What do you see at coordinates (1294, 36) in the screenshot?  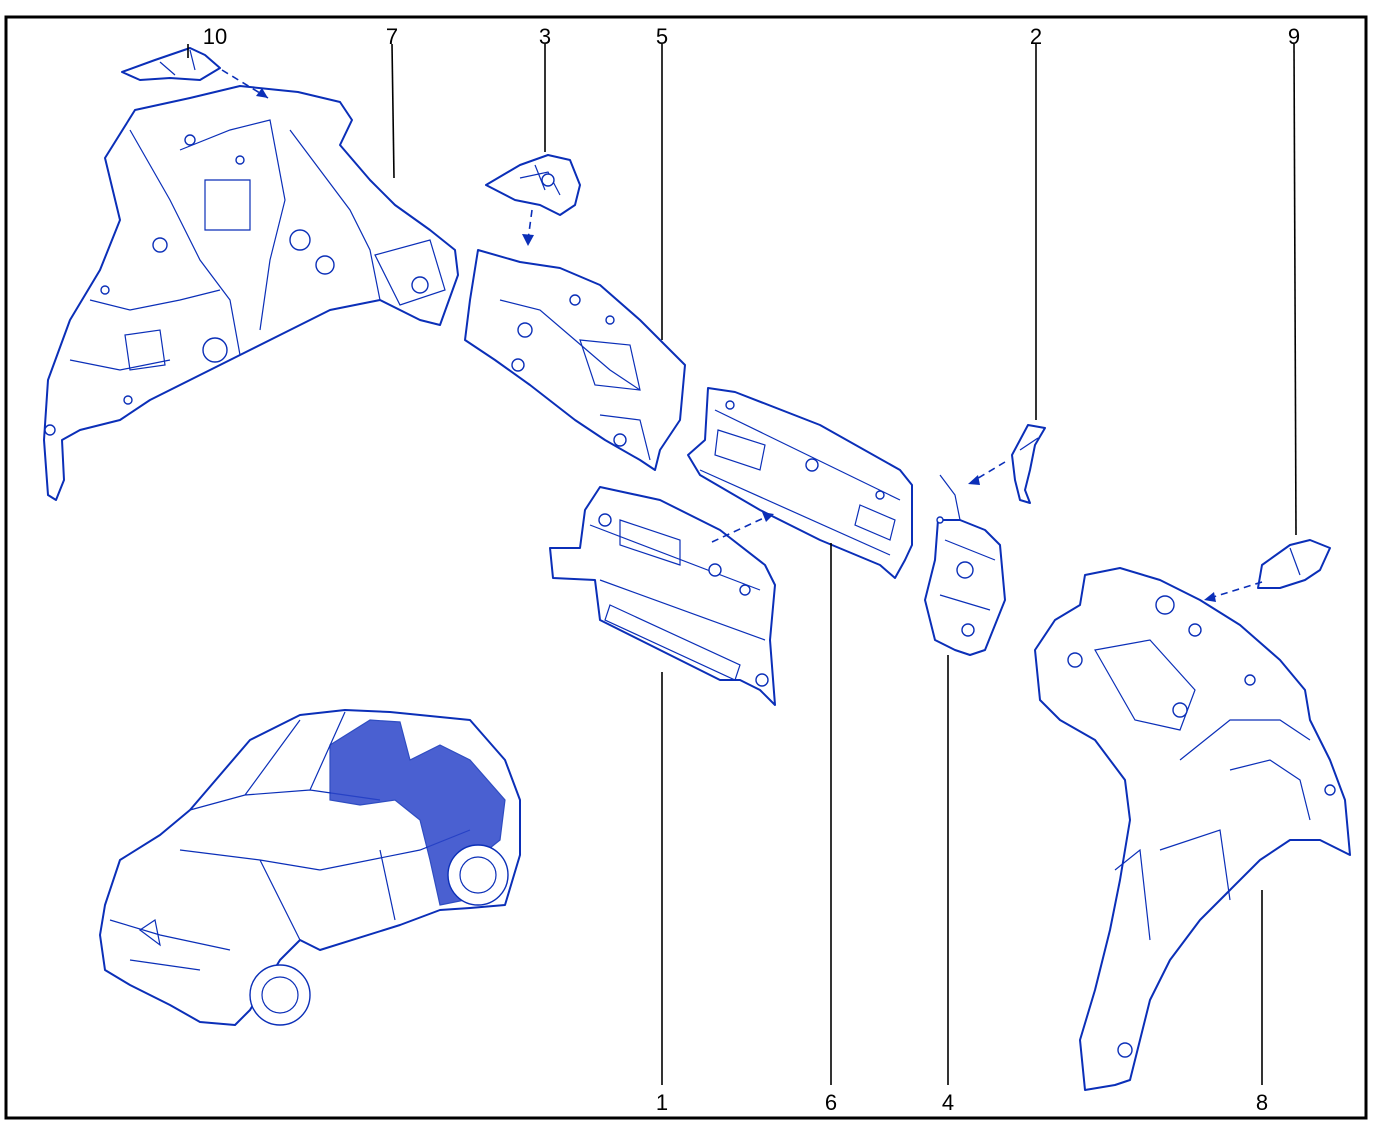 I see `callout-9: 9` at bounding box center [1294, 36].